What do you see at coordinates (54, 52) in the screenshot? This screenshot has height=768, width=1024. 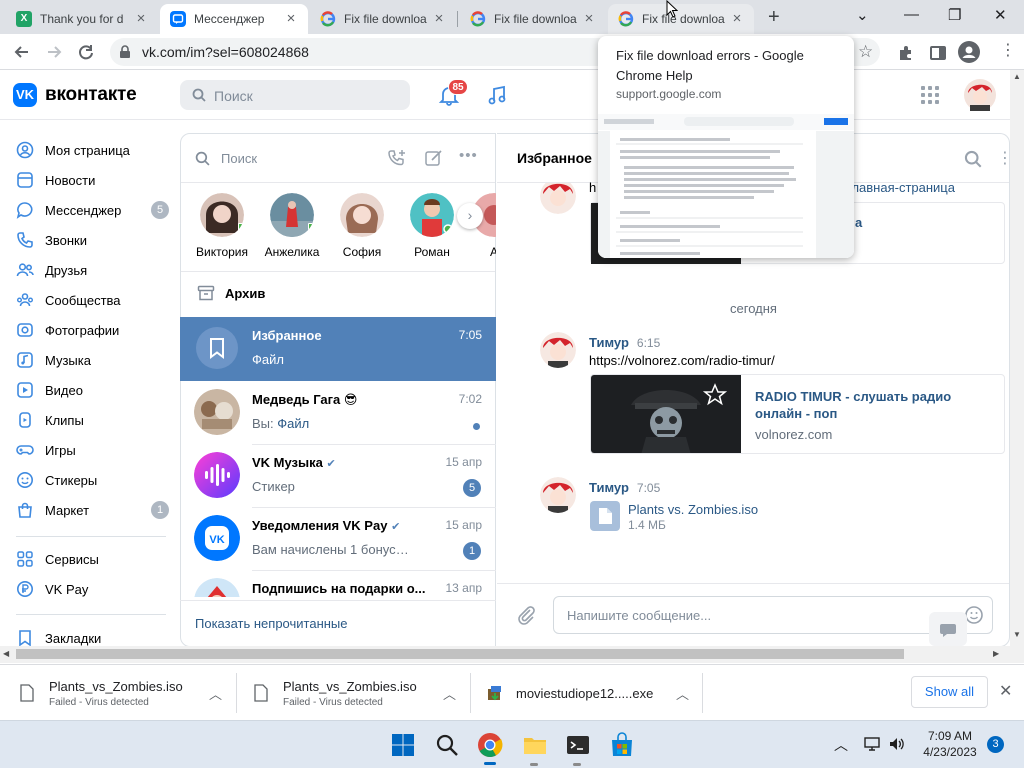 I see `forward-icon` at bounding box center [54, 52].